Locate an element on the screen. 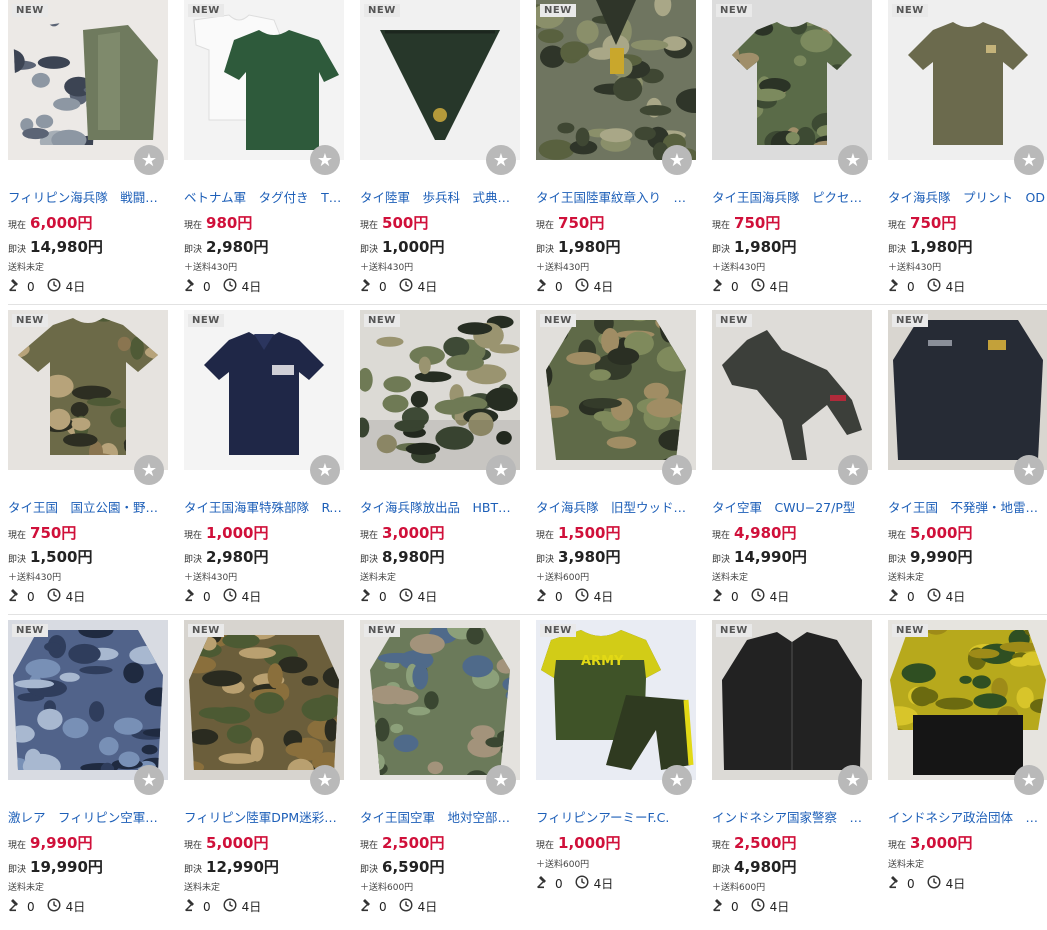 This screenshot has height=930, width=1047. buy-now-price-row: 即決 1,500円 is located at coordinates (88, 556).